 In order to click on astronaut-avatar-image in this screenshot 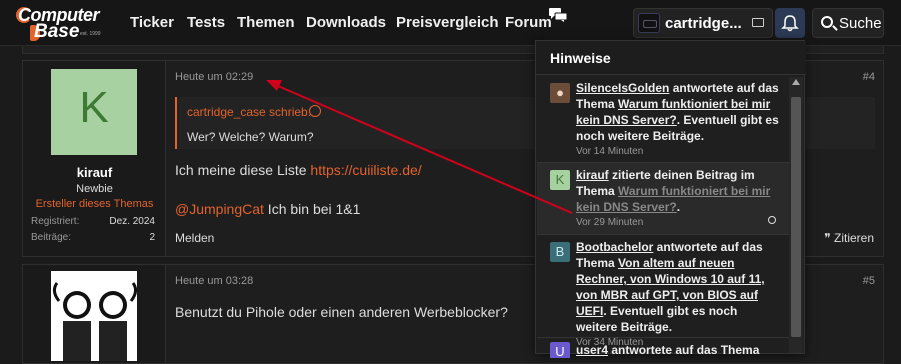, I will do `click(94, 321)`.